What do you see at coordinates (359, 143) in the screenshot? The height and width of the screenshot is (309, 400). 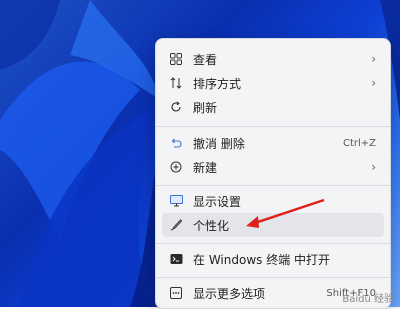 I see `shortcut-text: Ctrl+Z` at bounding box center [359, 143].